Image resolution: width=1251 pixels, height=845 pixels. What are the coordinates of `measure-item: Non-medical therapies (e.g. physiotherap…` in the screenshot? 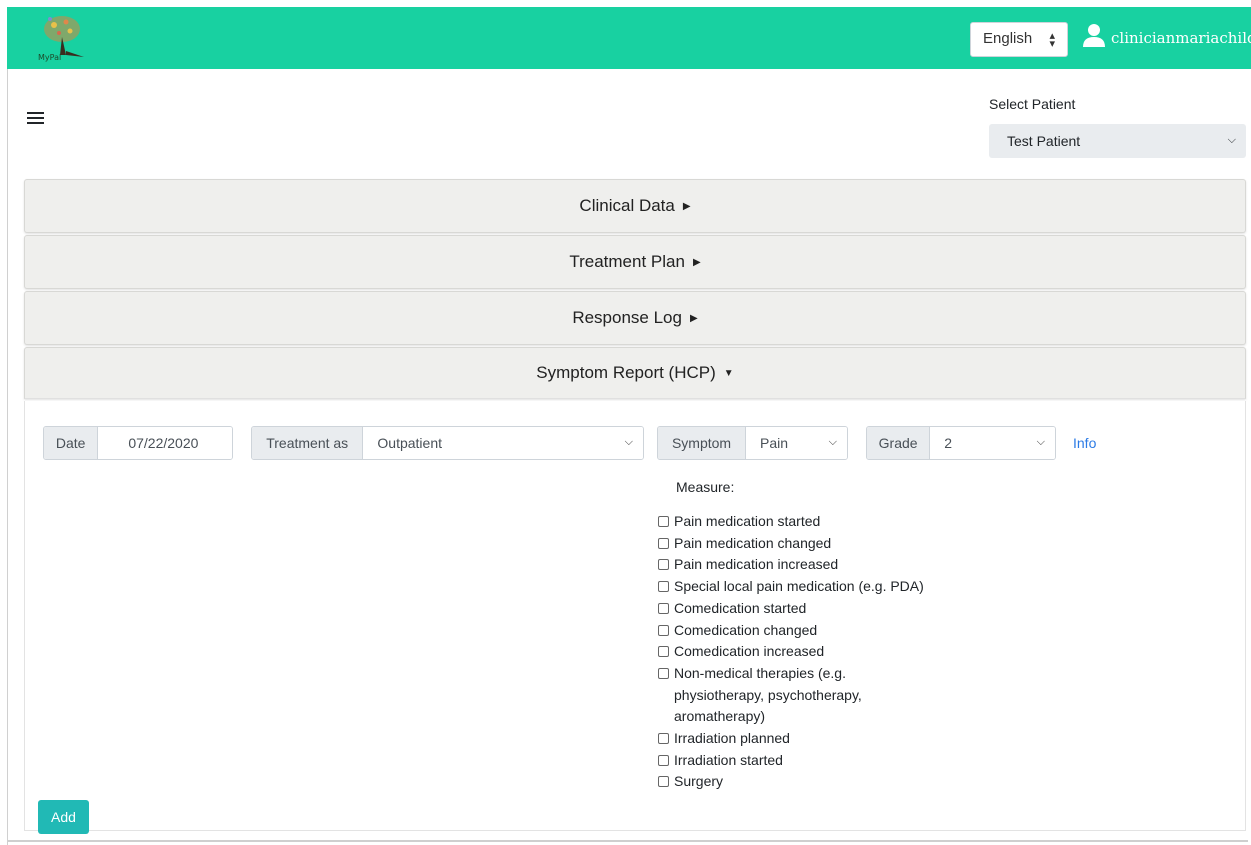 It's located at (780, 695).